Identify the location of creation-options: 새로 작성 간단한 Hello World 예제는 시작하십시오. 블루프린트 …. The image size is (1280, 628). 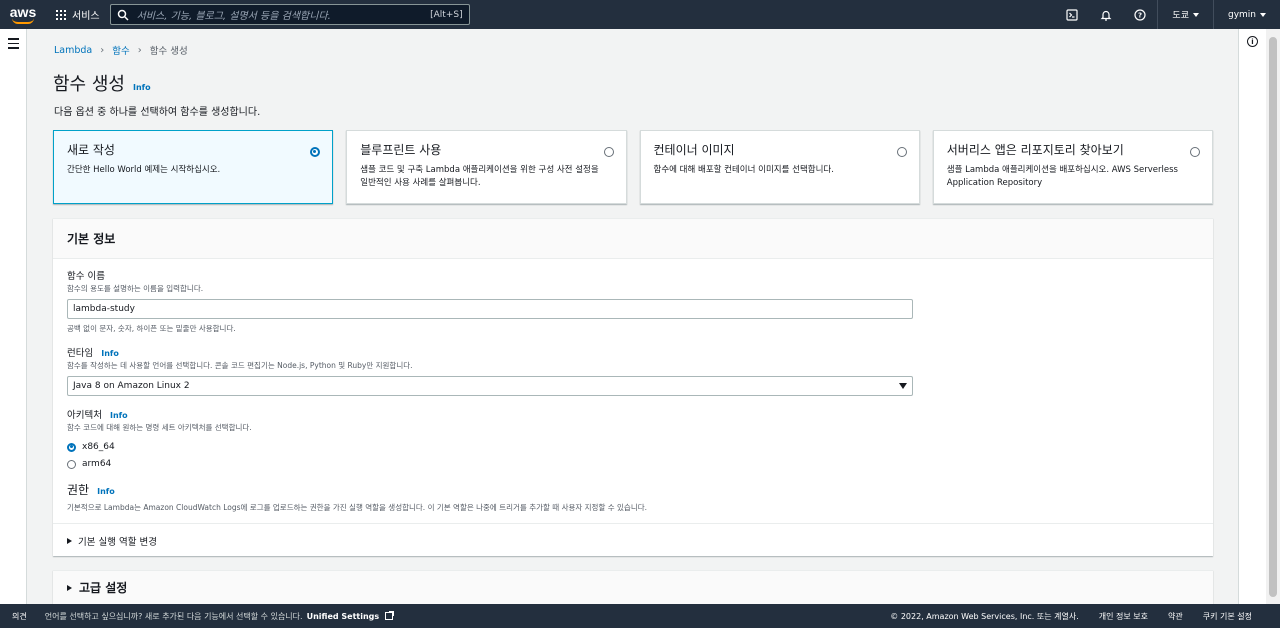
(633, 167).